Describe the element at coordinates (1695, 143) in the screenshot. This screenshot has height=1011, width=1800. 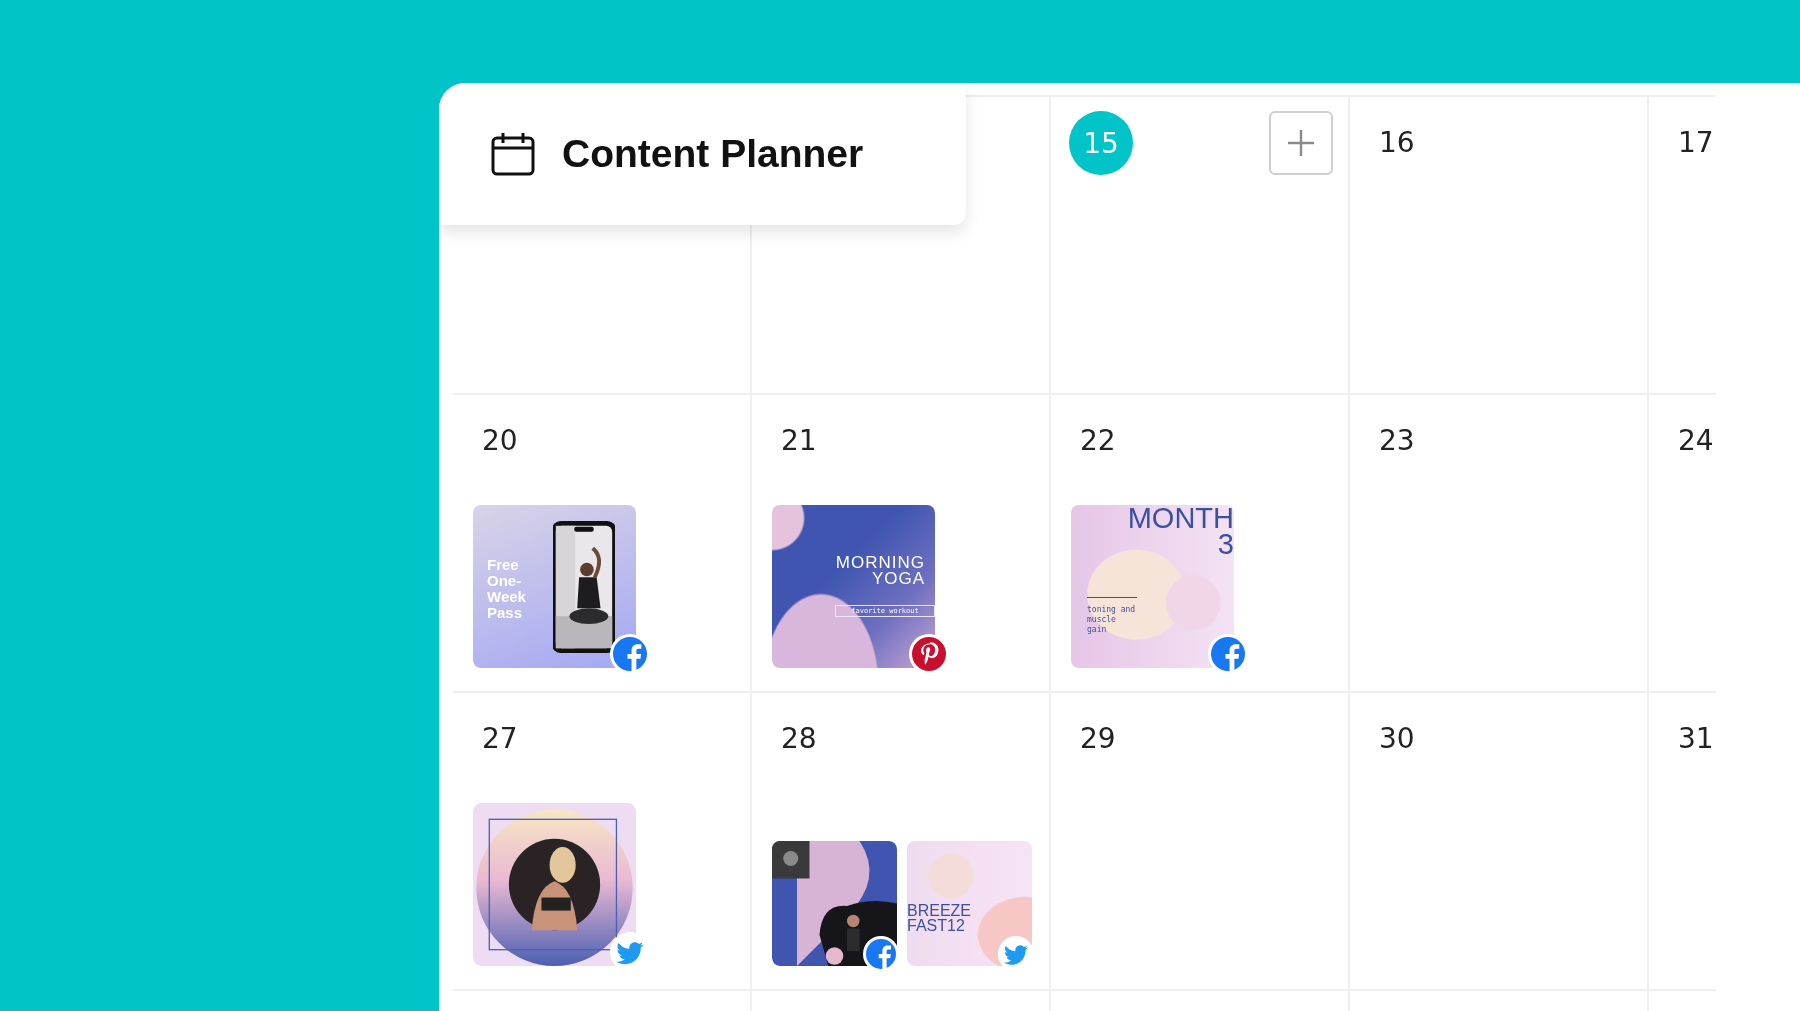
I see `day-number: 17` at that location.